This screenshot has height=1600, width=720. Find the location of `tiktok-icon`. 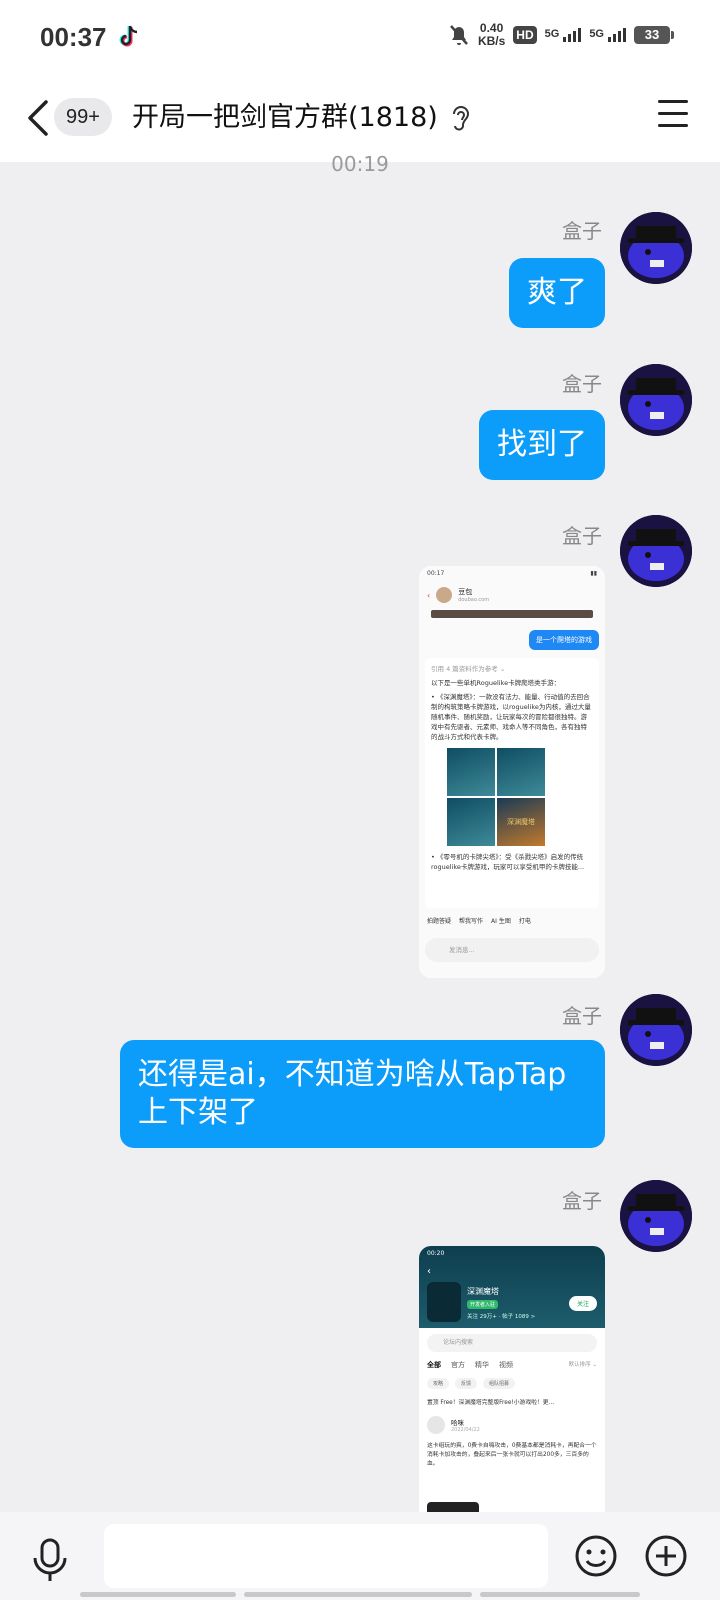

tiktok-icon is located at coordinates (128, 36).